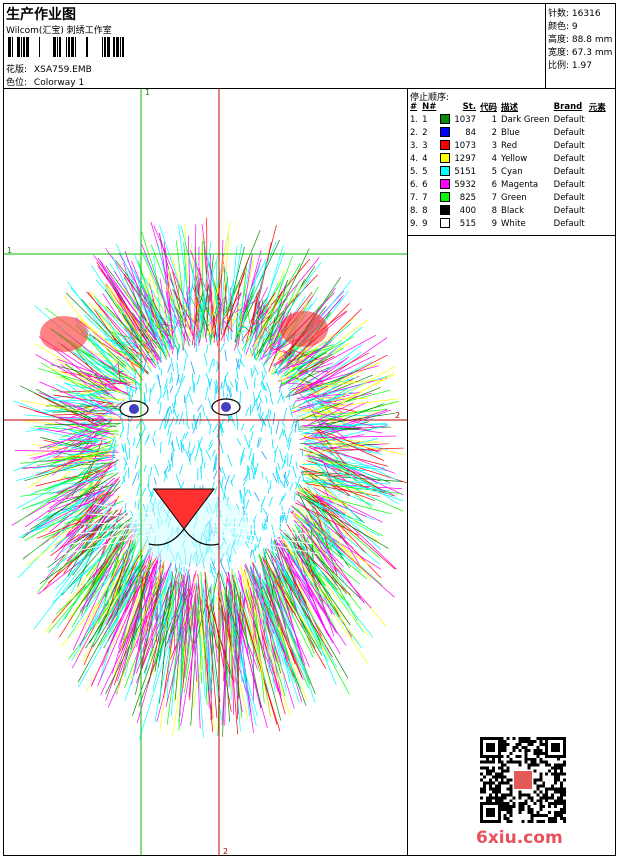 This screenshot has height=860, width=620. Describe the element at coordinates (469, 107) in the screenshot. I see `col-stitches: St.` at that location.